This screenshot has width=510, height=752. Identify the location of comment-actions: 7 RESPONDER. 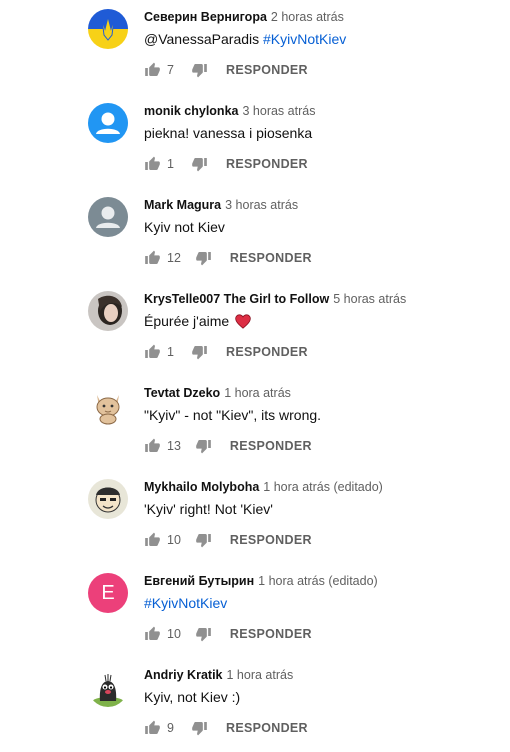
(226, 70).